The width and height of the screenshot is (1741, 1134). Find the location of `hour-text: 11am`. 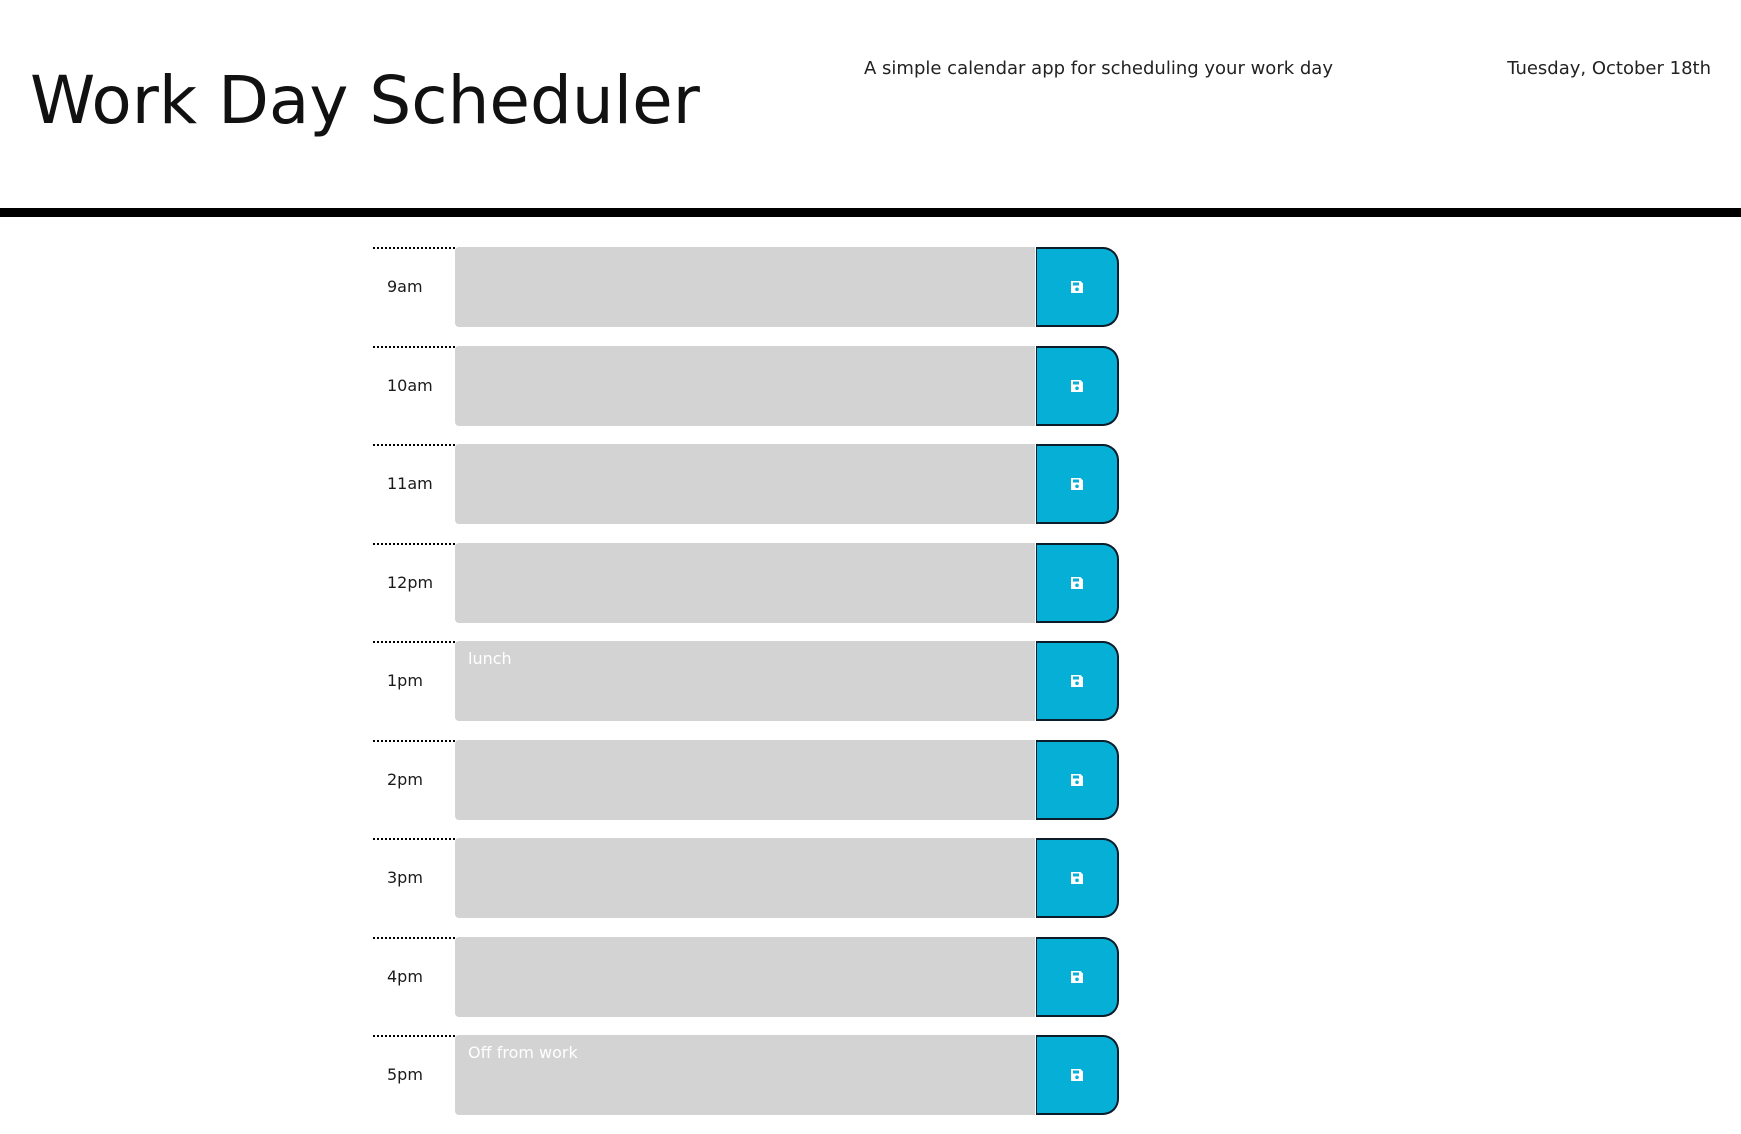

hour-text: 11am is located at coordinates (410, 483).